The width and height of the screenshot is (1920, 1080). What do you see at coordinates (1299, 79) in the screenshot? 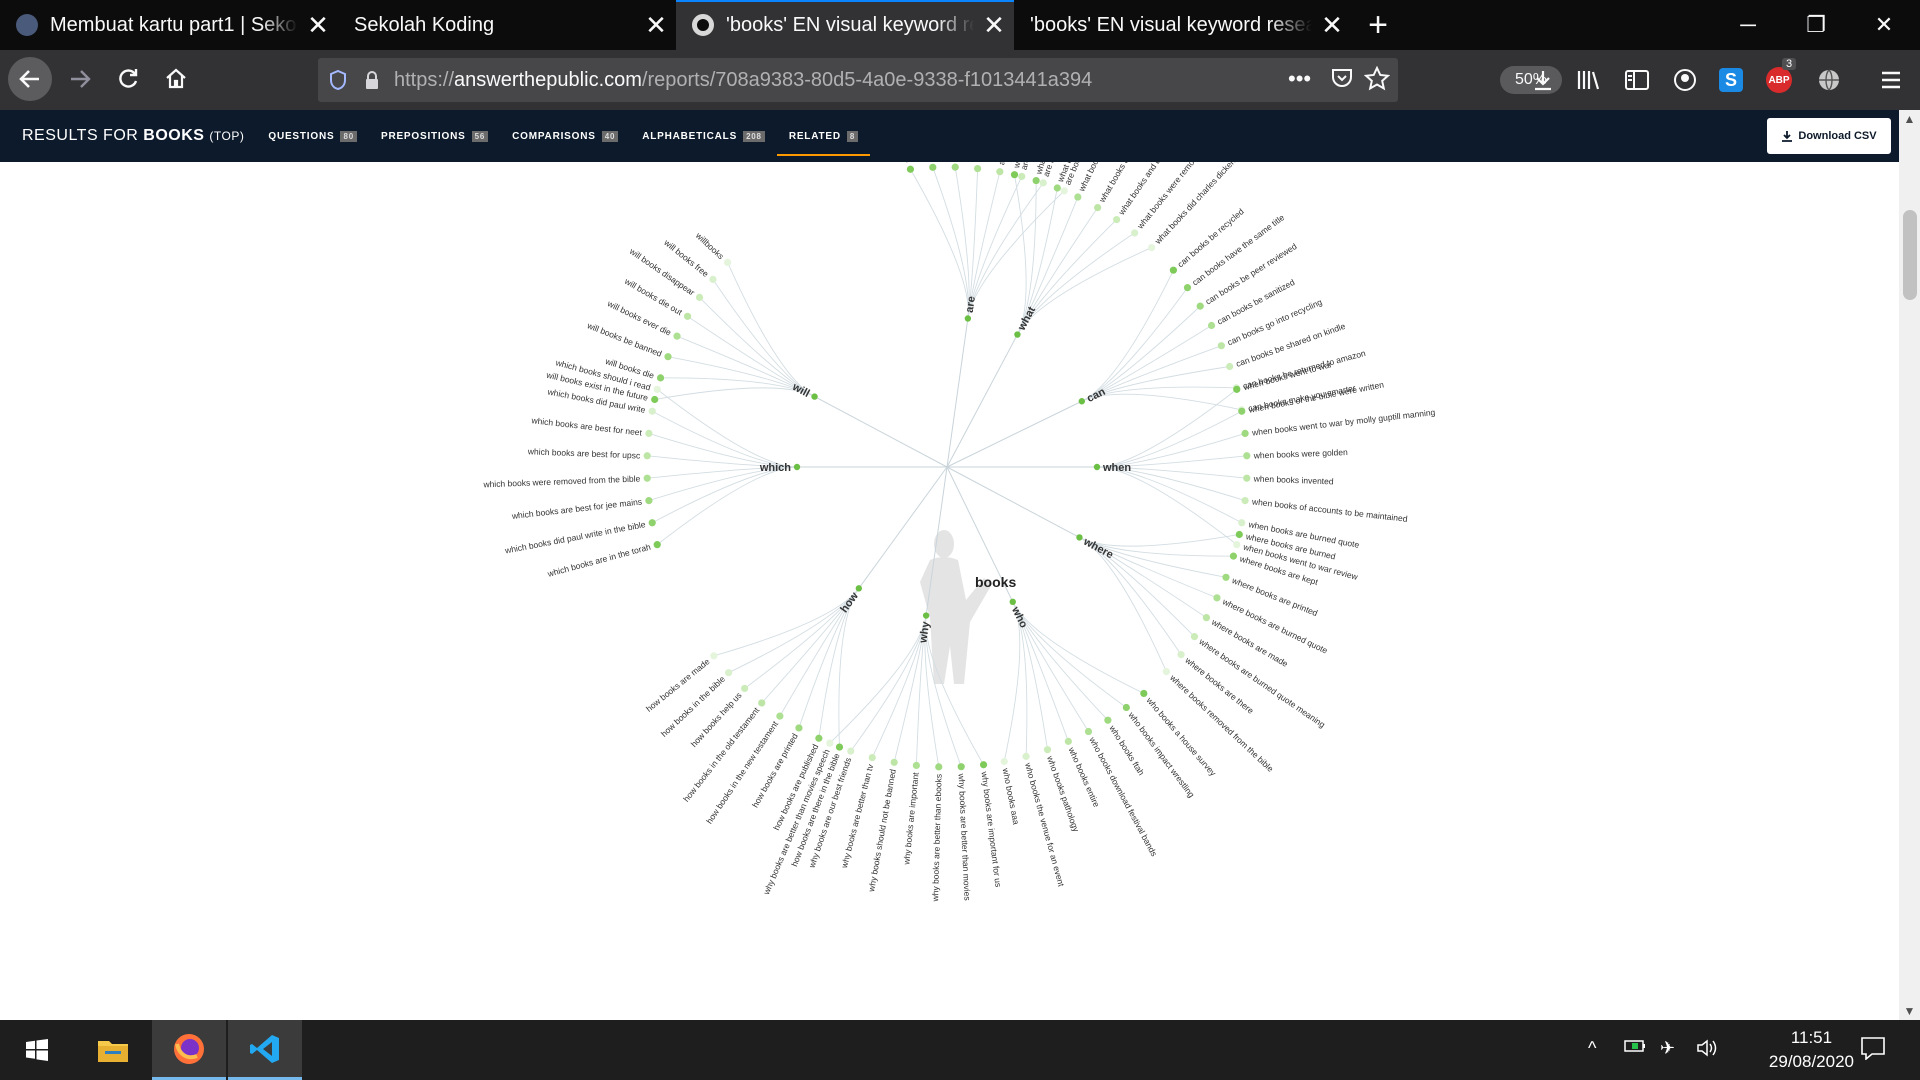
I see `page-actions-icon: •••` at bounding box center [1299, 79].